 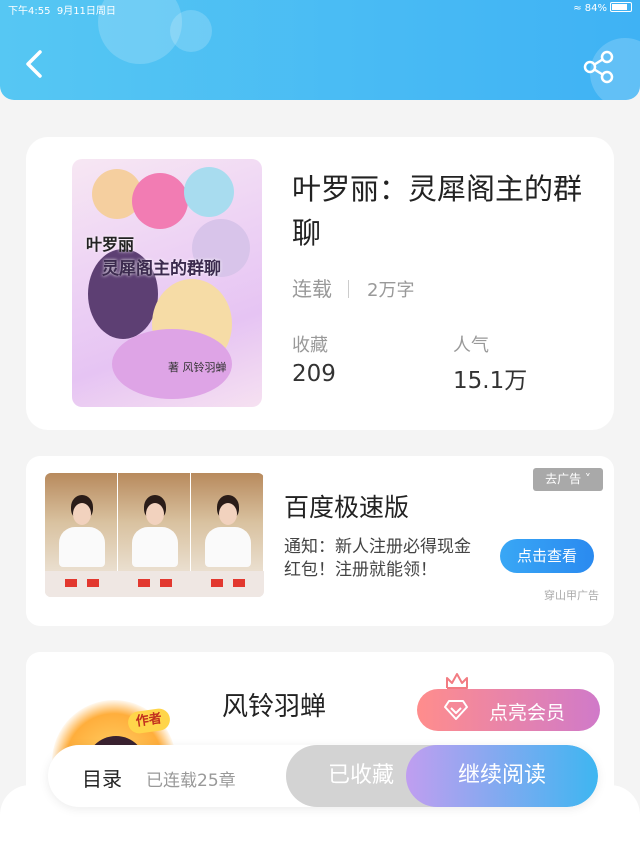 What do you see at coordinates (348, 289) in the screenshot?
I see `divider` at bounding box center [348, 289].